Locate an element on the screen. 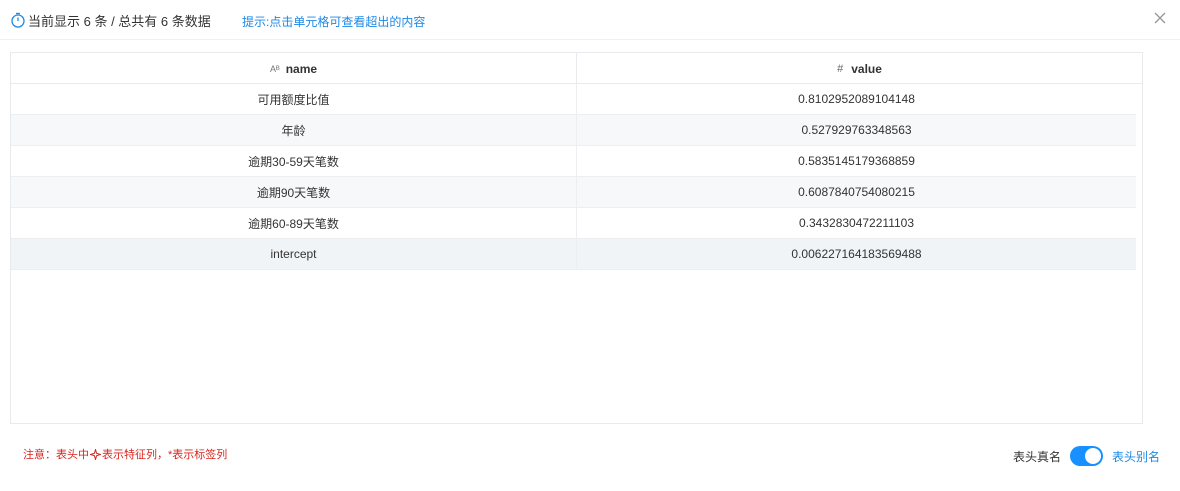 This screenshot has height=491, width=1180. legend-note: 注意：表头中 表示特征列，*表示标签列 is located at coordinates (125, 454).